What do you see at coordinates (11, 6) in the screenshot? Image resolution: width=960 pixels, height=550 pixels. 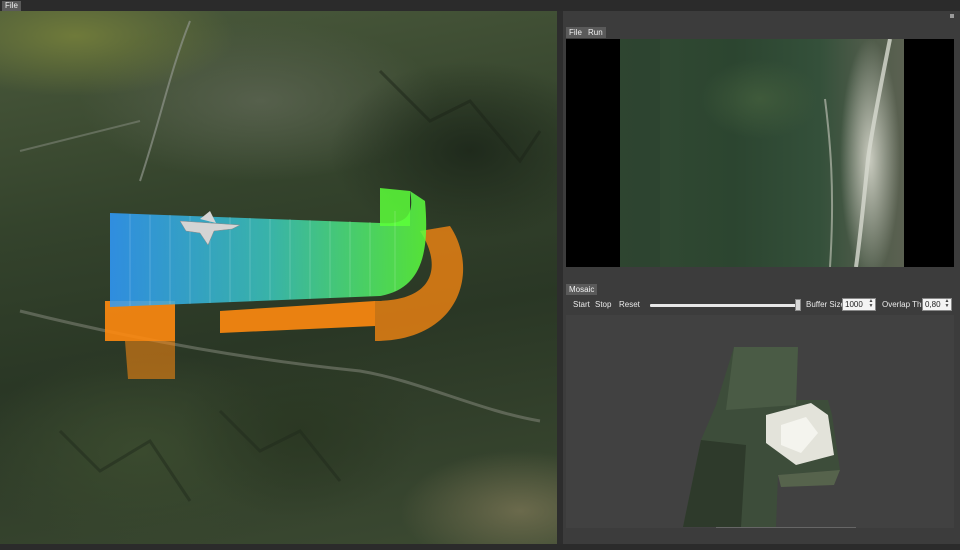 I see `file-menu: File` at bounding box center [11, 6].